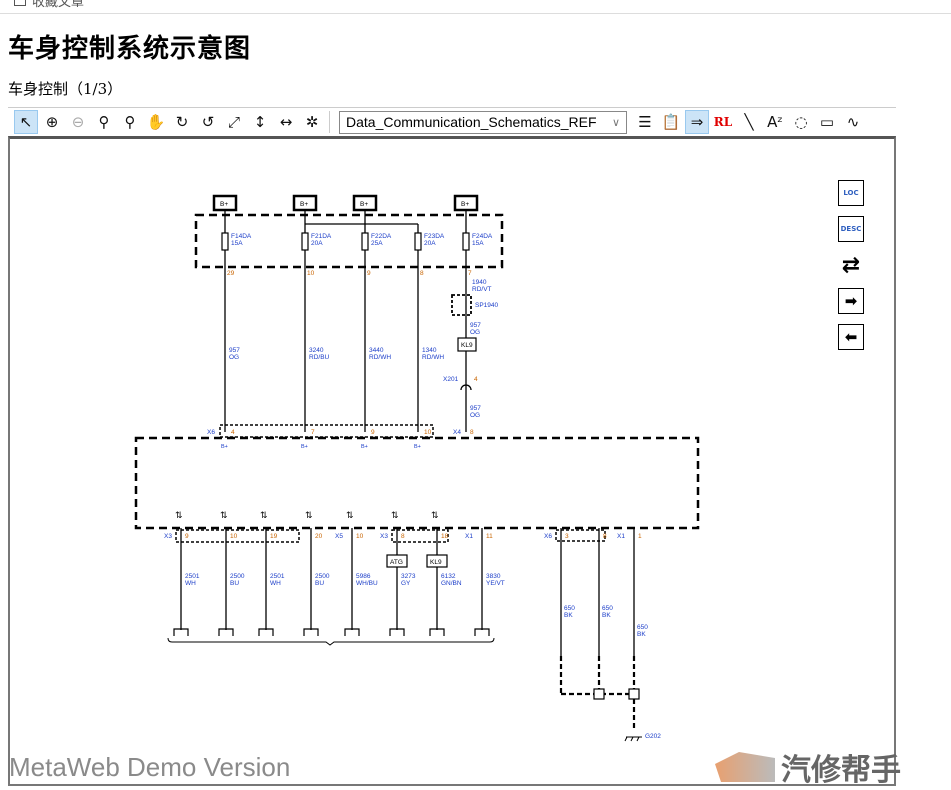 This screenshot has height=790, width=951. What do you see at coordinates (363, 576) in the screenshot?
I see `wire-number: 5986` at bounding box center [363, 576].